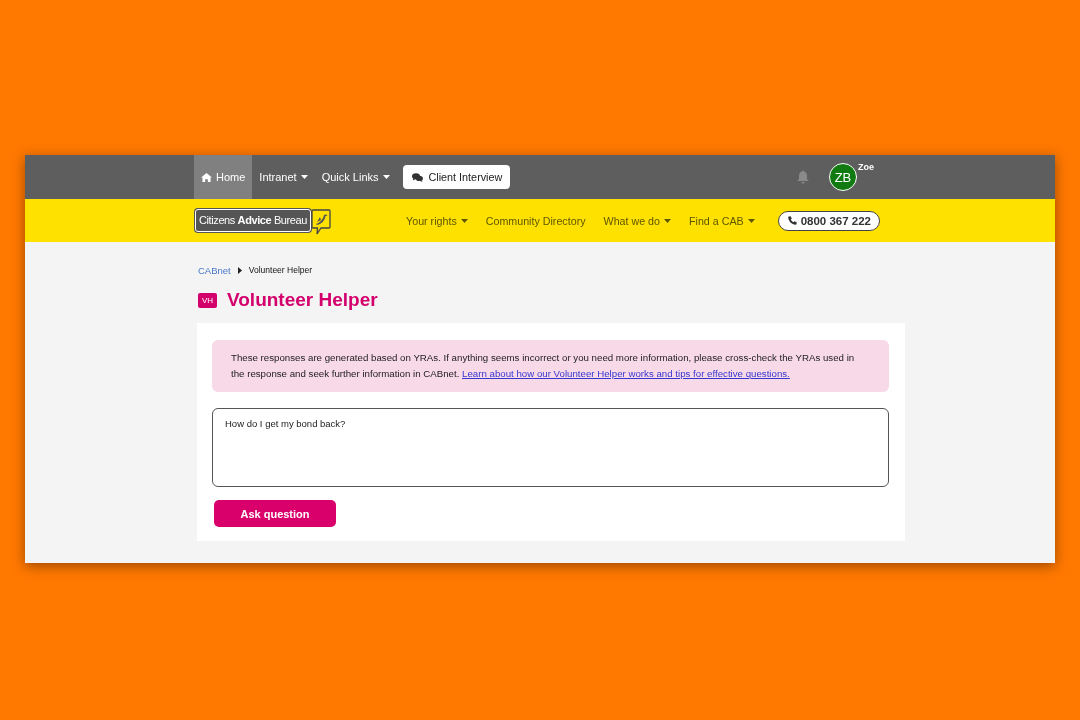 This screenshot has height=720, width=1080. Describe the element at coordinates (302, 300) in the screenshot. I see `page-title: Volunteer Helper` at that location.